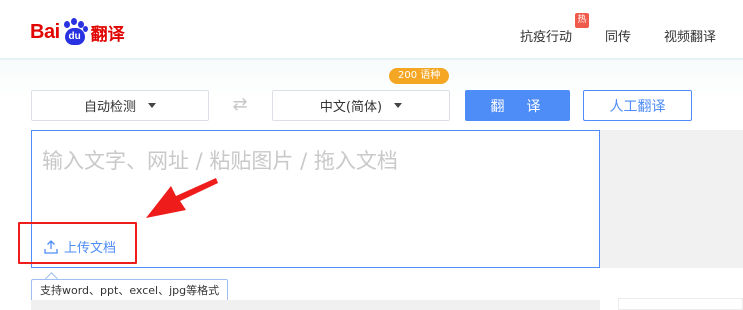 This screenshot has width=743, height=310. I want to click on baidu-translate-logo: Bai du 翻译, so click(77, 32).